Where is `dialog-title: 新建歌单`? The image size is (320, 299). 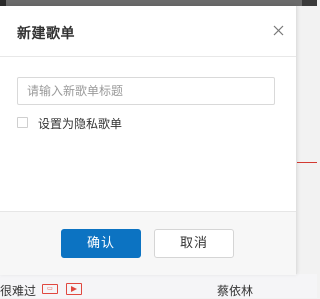
dialog-title: 新建歌单 is located at coordinates (46, 34).